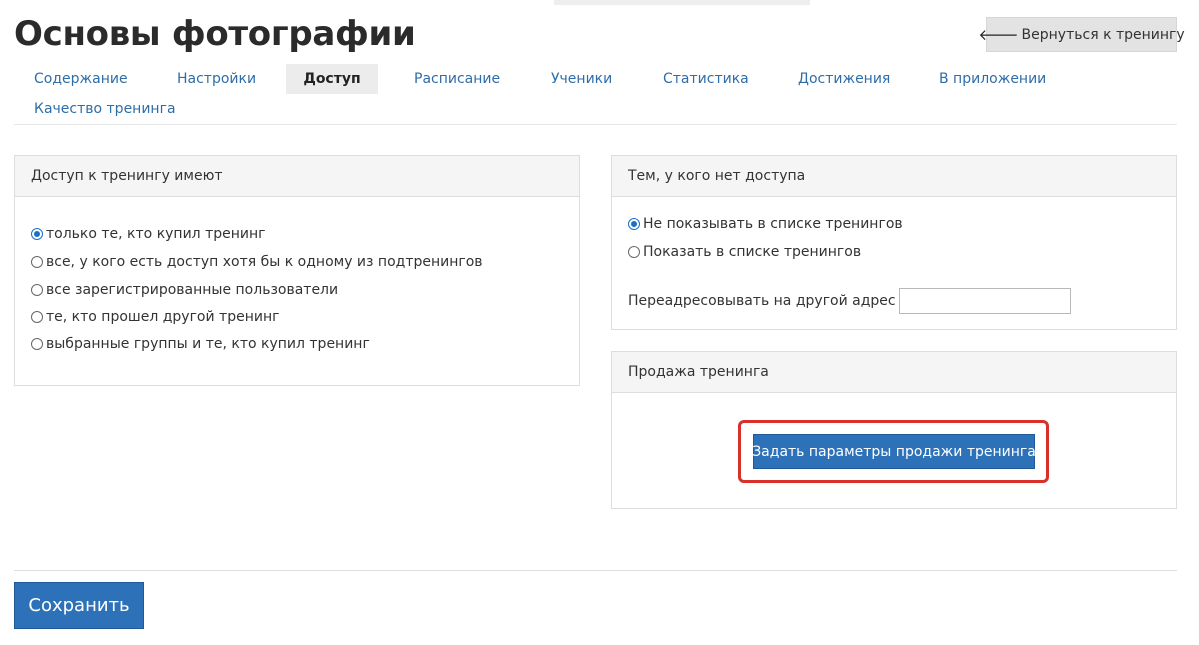 The height and width of the screenshot is (645, 1199). I want to click on no-access-option-label: Не показывать в списке тренингов, so click(773, 224).